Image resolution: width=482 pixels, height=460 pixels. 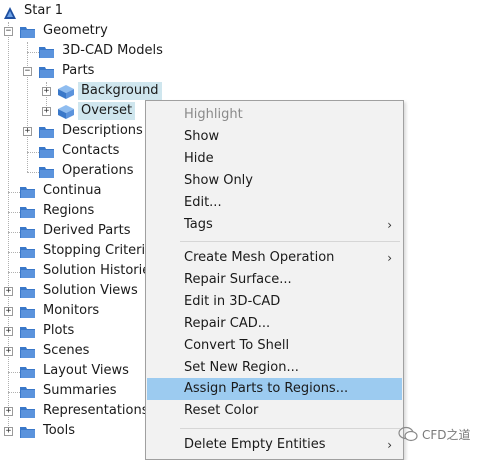 I want to click on watermark: CFD之道, so click(x=434, y=434).